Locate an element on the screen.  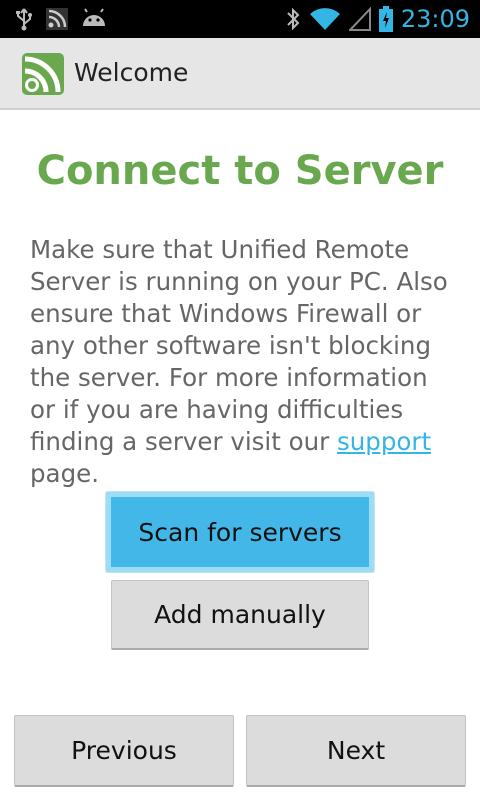
action-bar-title: Welcome is located at coordinates (131, 72).